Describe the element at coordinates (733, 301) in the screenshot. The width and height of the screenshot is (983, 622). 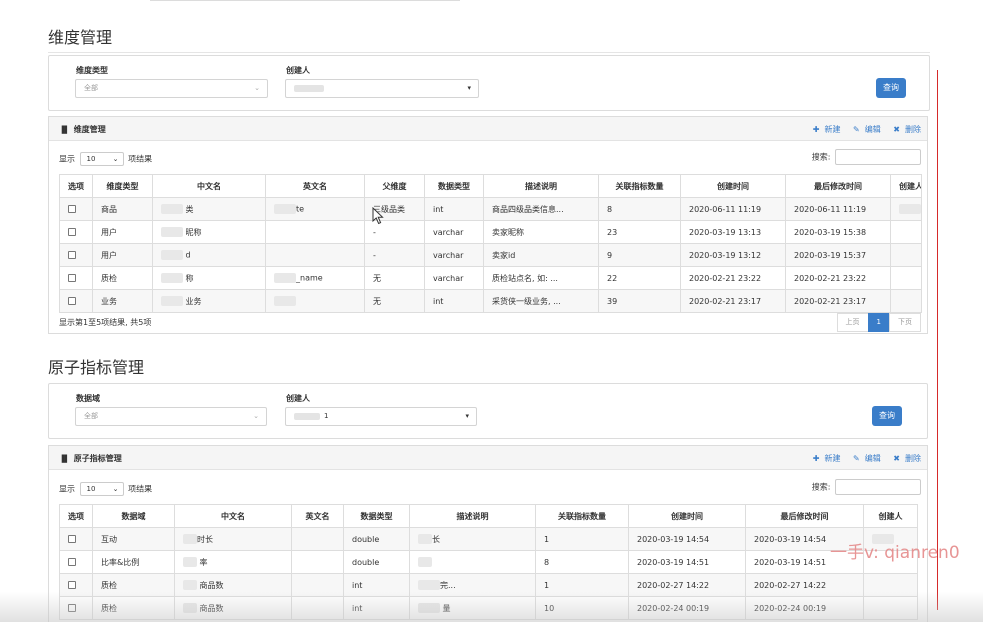
I see `cell-created: 2020-02-21 23:17` at that location.